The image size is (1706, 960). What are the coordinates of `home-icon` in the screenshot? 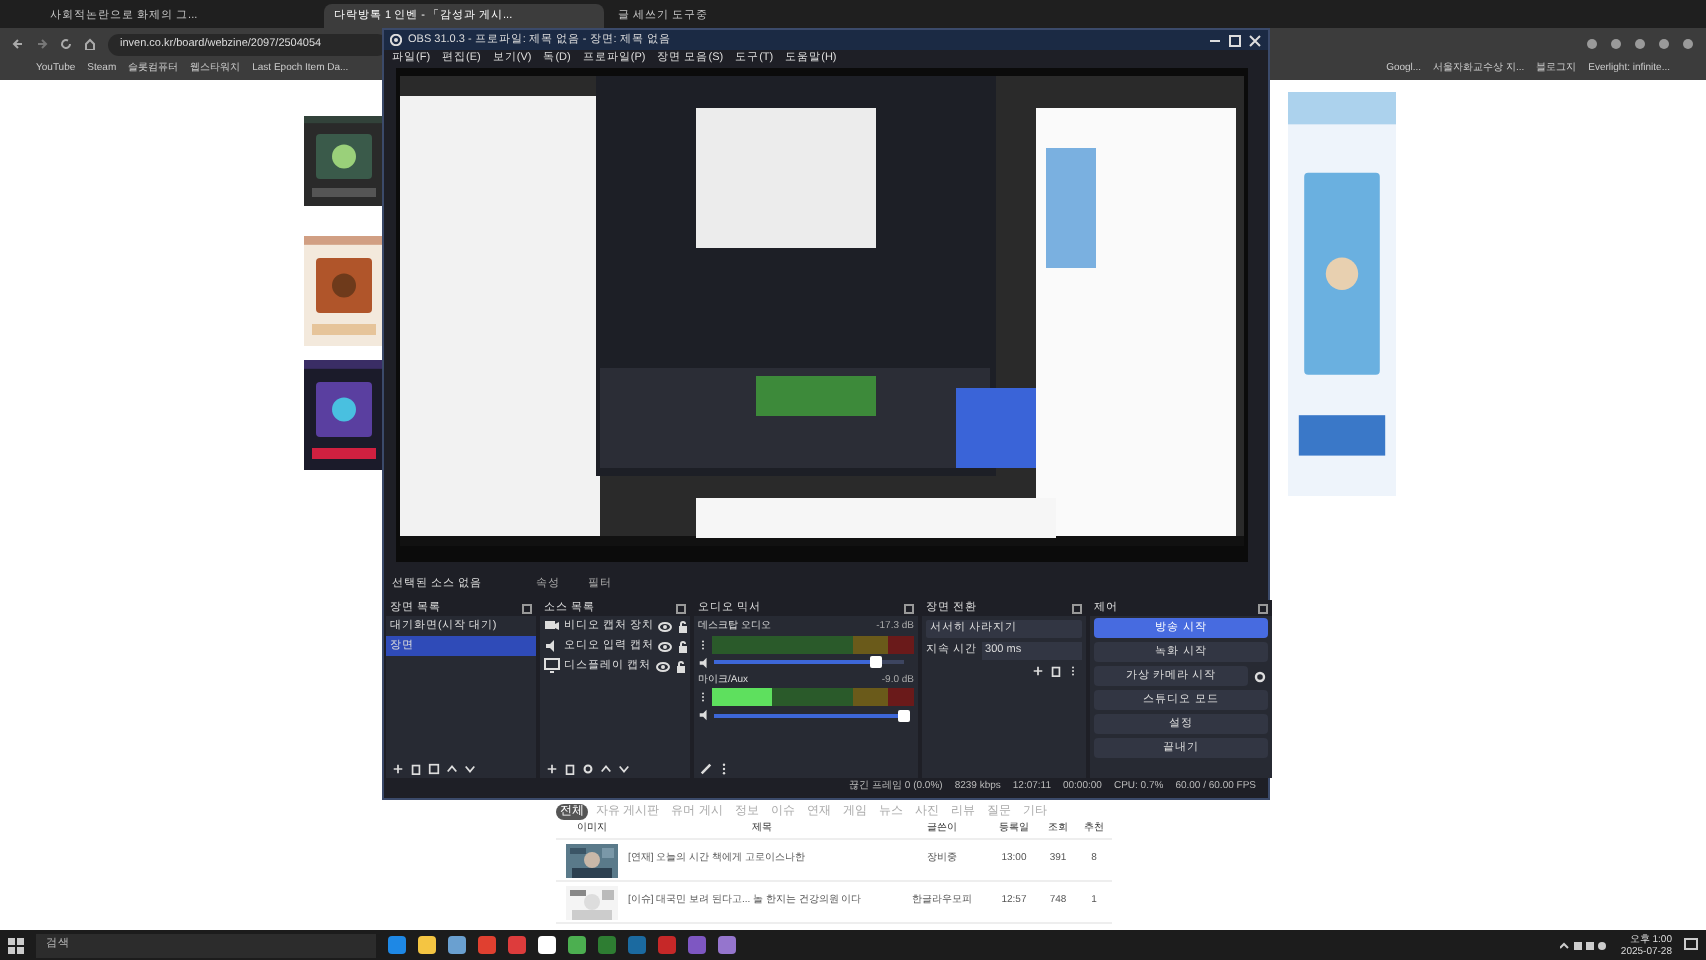 It's located at (90, 44).